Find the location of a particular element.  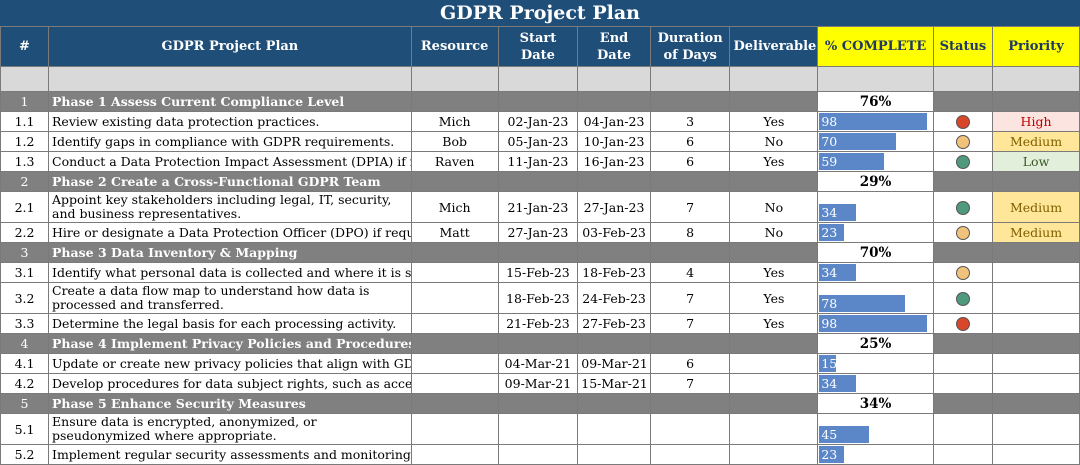

task-number: 1.1 is located at coordinates (25, 121).